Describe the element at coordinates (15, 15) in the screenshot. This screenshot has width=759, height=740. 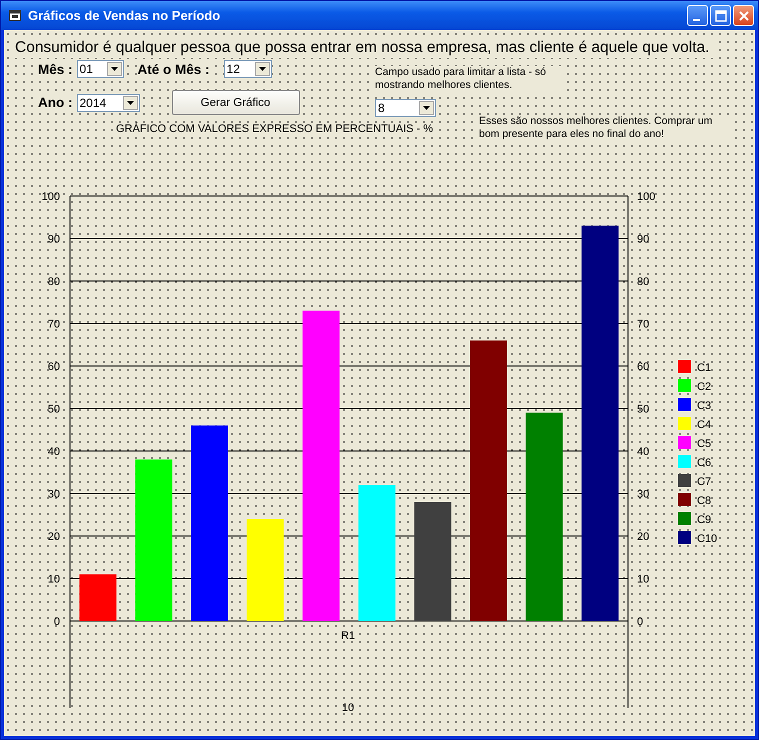
I see `window-icon` at that location.